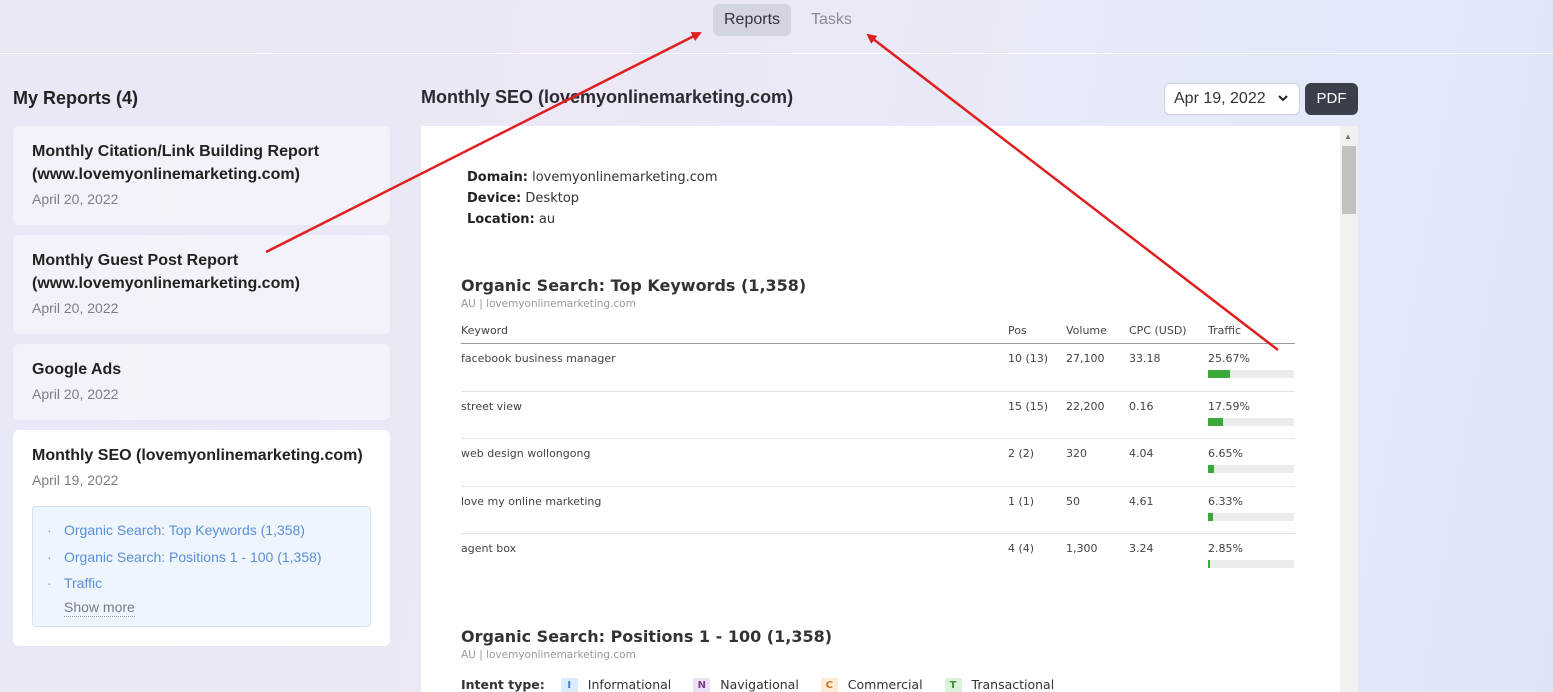 The image size is (1553, 692). What do you see at coordinates (99, 608) in the screenshot?
I see `show-more-link: Show more` at bounding box center [99, 608].